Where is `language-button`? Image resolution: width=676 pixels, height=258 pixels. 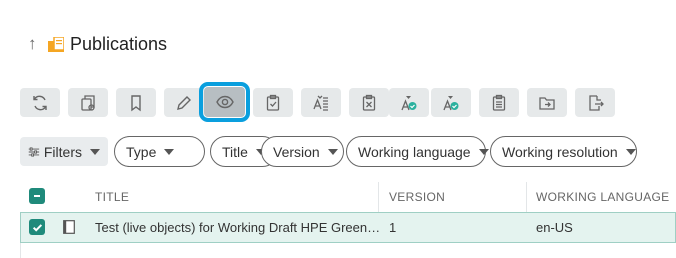
language-button is located at coordinates (321, 102).